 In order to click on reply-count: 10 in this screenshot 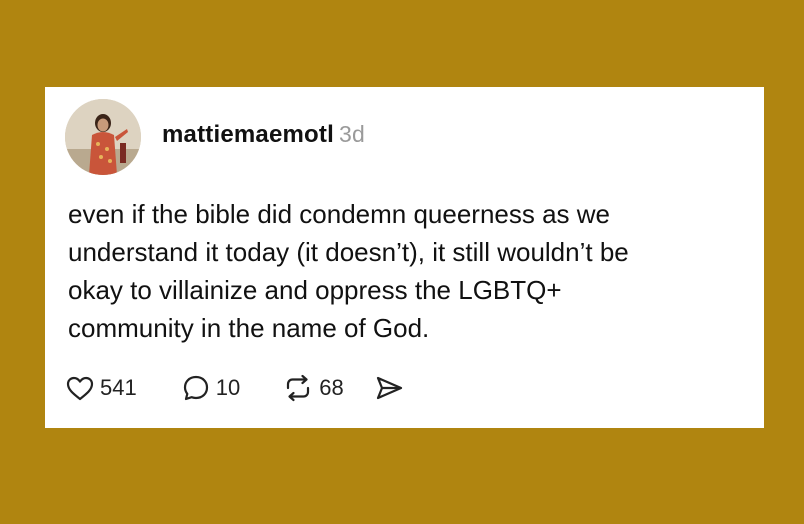, I will do `click(228, 387)`.